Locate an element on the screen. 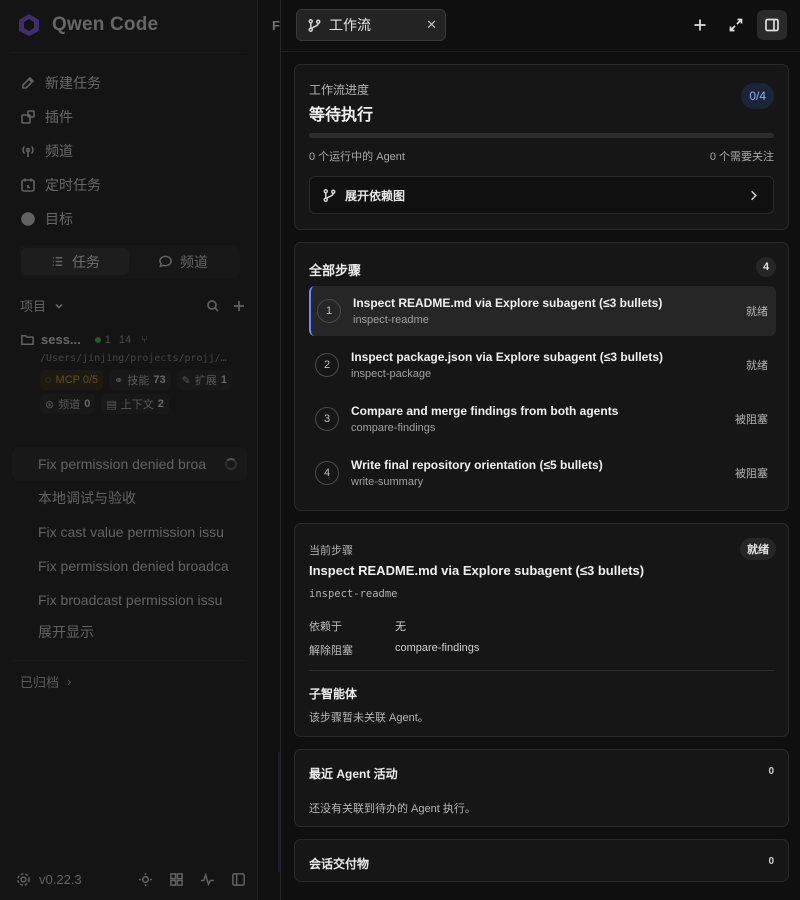  current-step-id: inspect-readme is located at coordinates (353, 594).